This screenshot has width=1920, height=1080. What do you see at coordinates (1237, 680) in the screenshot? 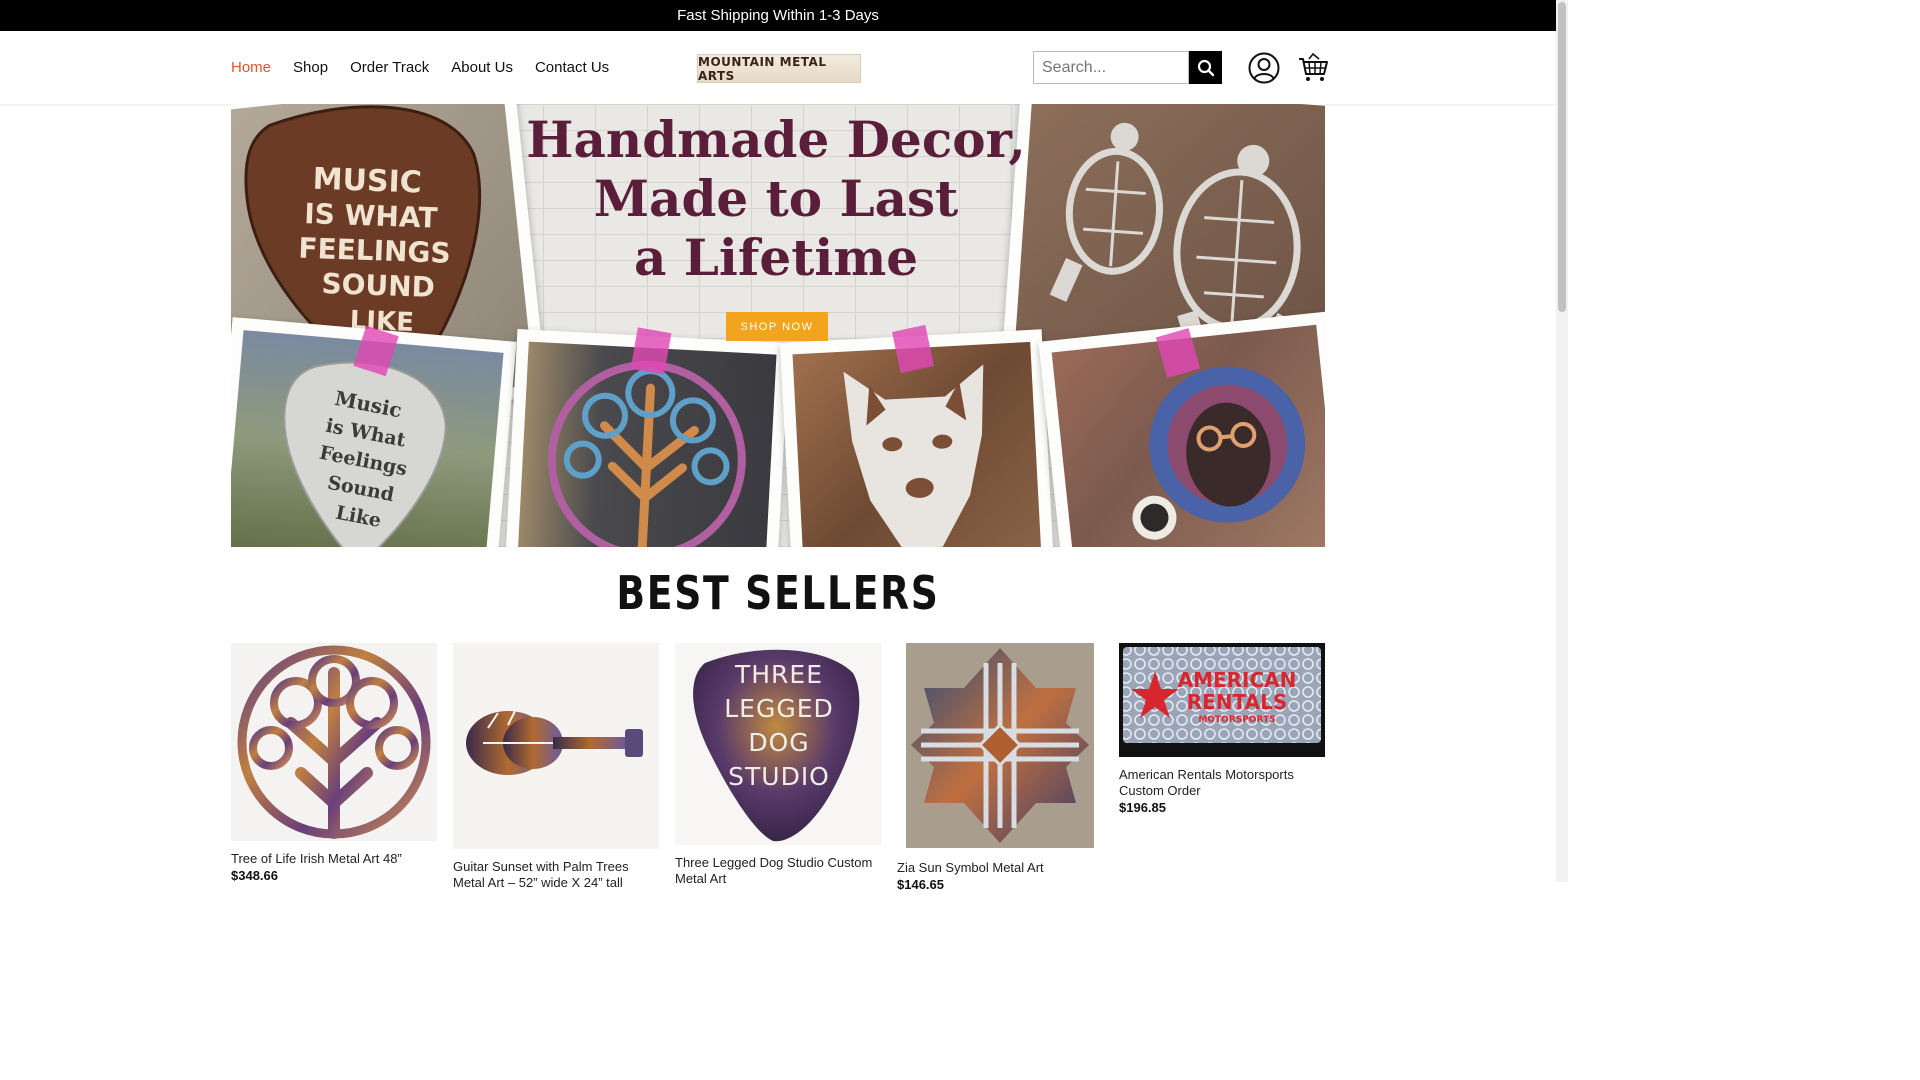
I see `logo-line: AMERICAN` at bounding box center [1237, 680].